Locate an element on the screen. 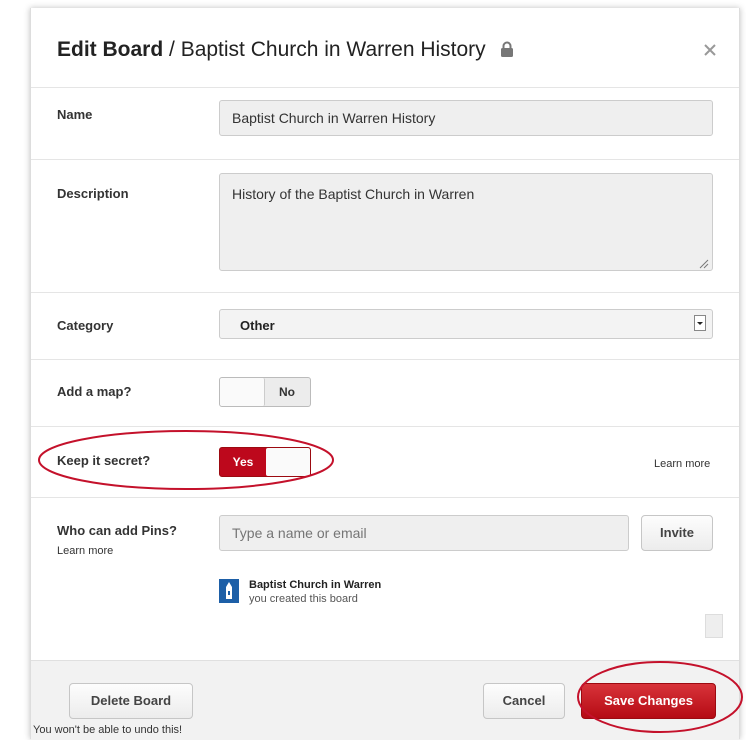 The height and width of the screenshot is (740, 746). dialog-title-bold: Edit Board is located at coordinates (110, 49).